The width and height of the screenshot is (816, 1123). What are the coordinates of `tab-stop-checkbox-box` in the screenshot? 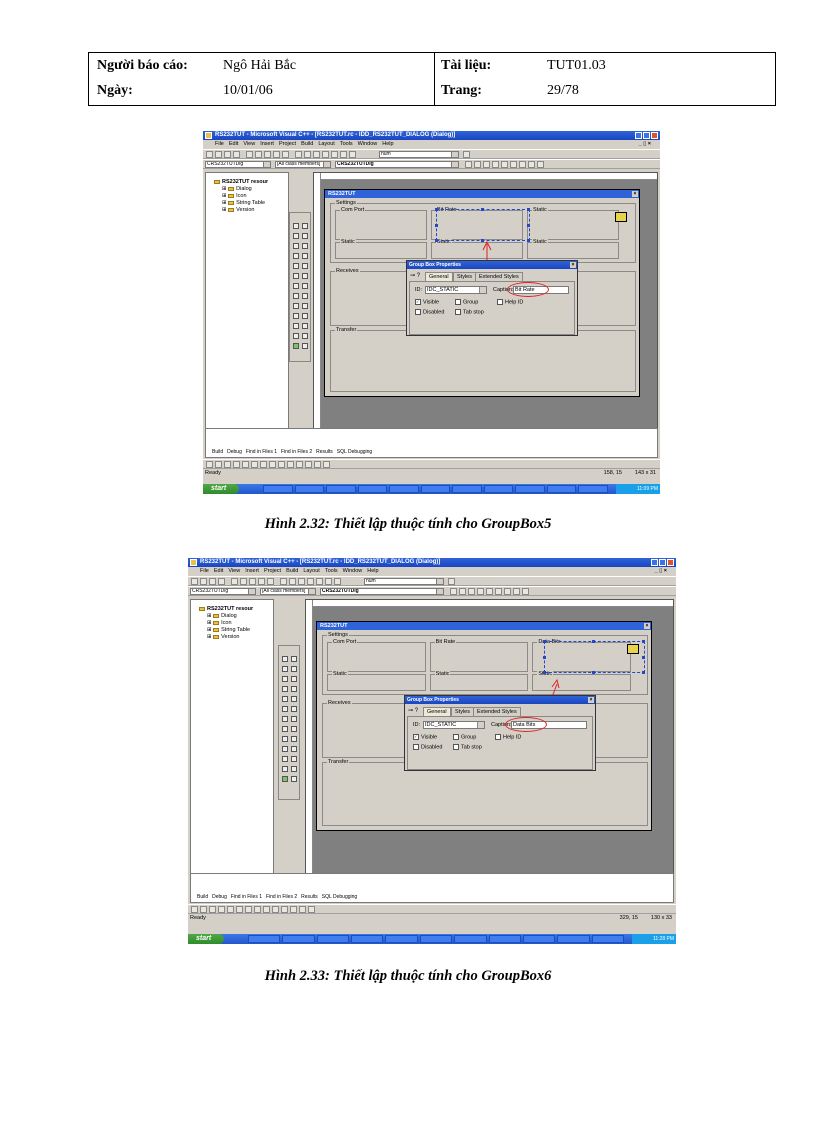 It's located at (458, 312).